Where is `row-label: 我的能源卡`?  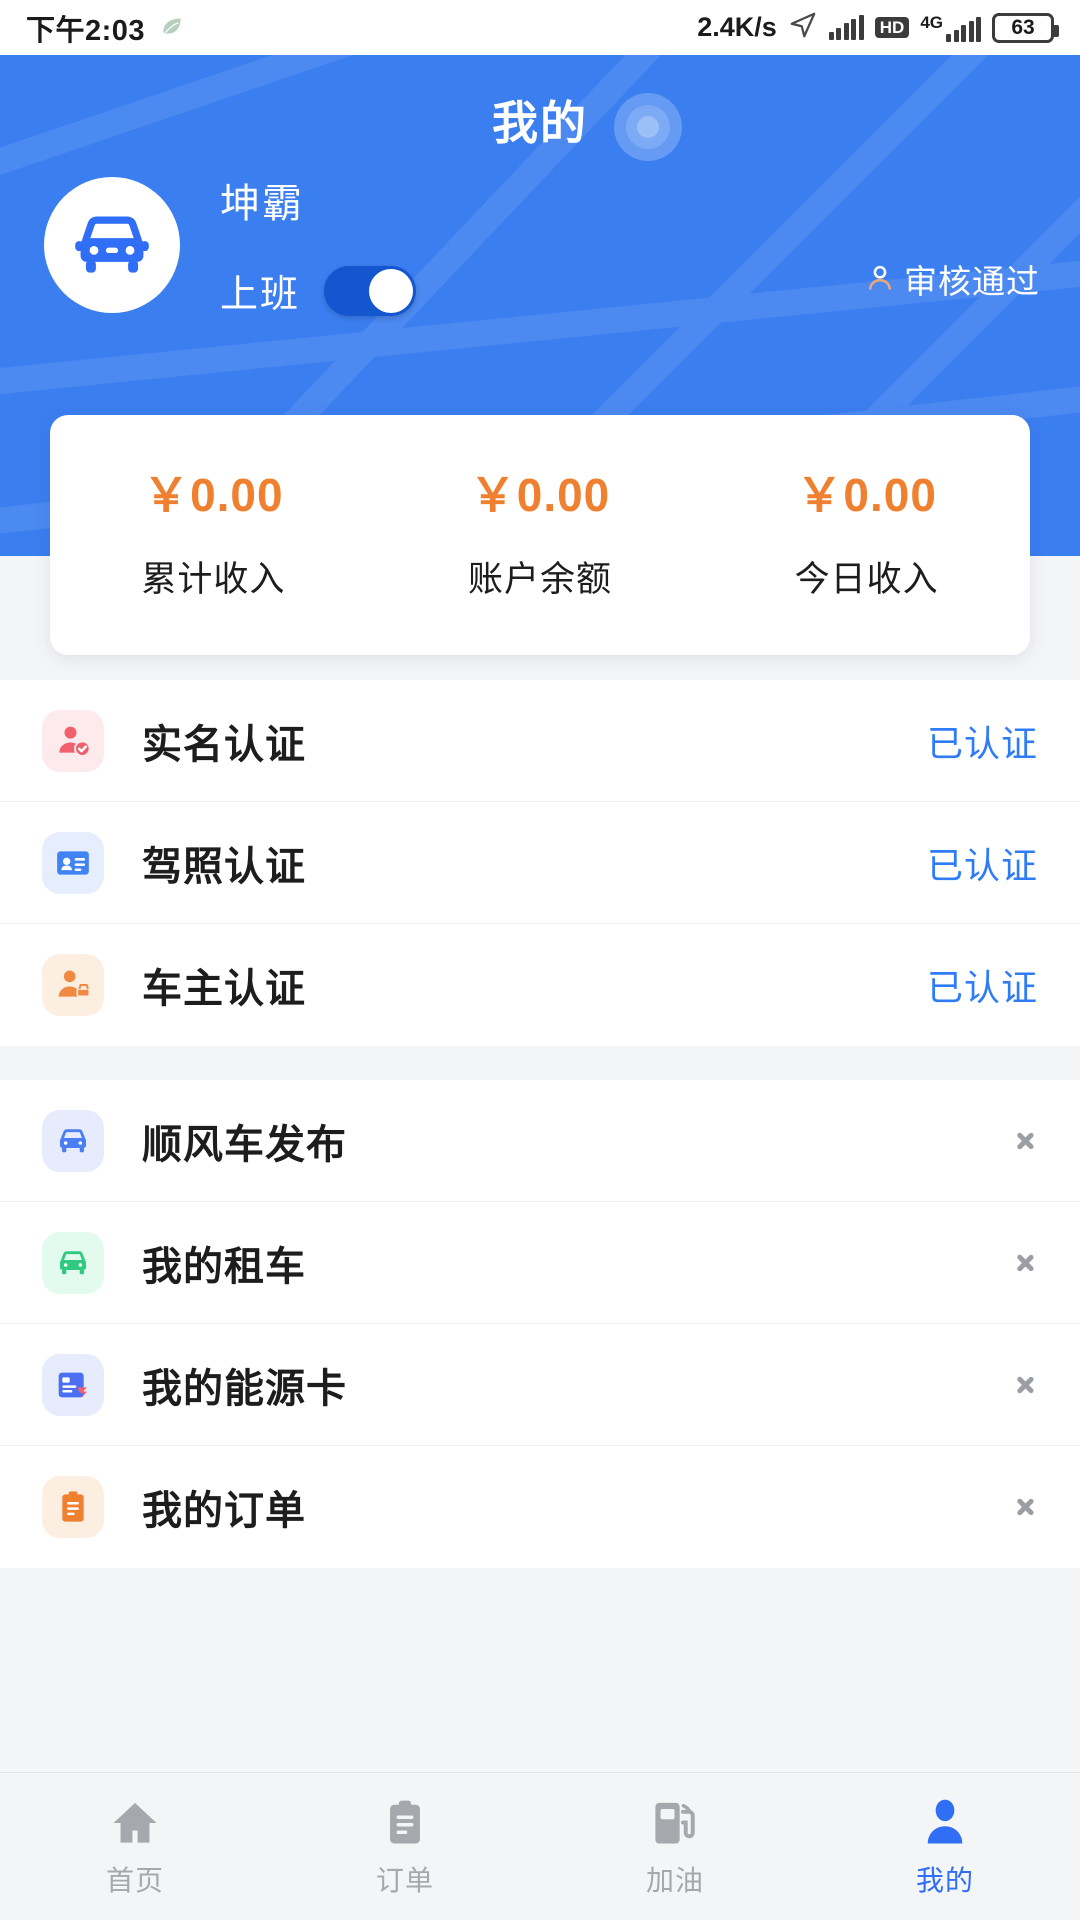
row-label: 我的能源卡 is located at coordinates (244, 1388).